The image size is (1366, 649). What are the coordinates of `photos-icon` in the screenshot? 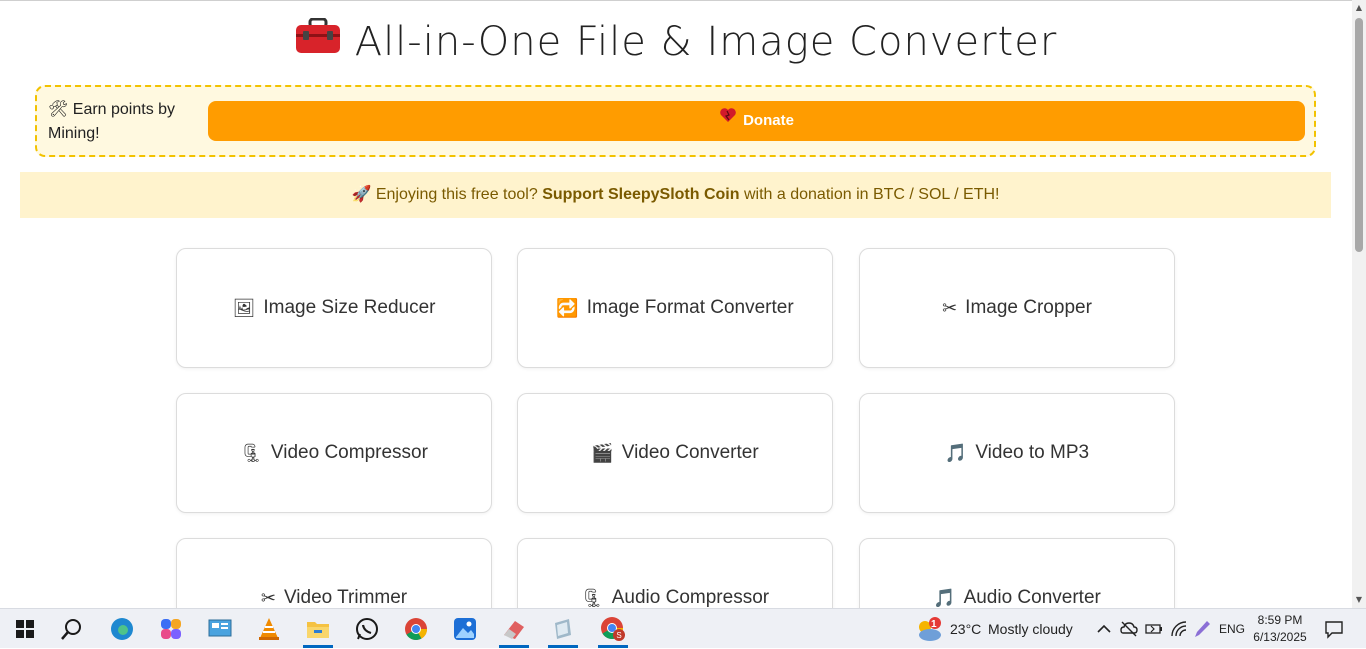 It's located at (465, 629).